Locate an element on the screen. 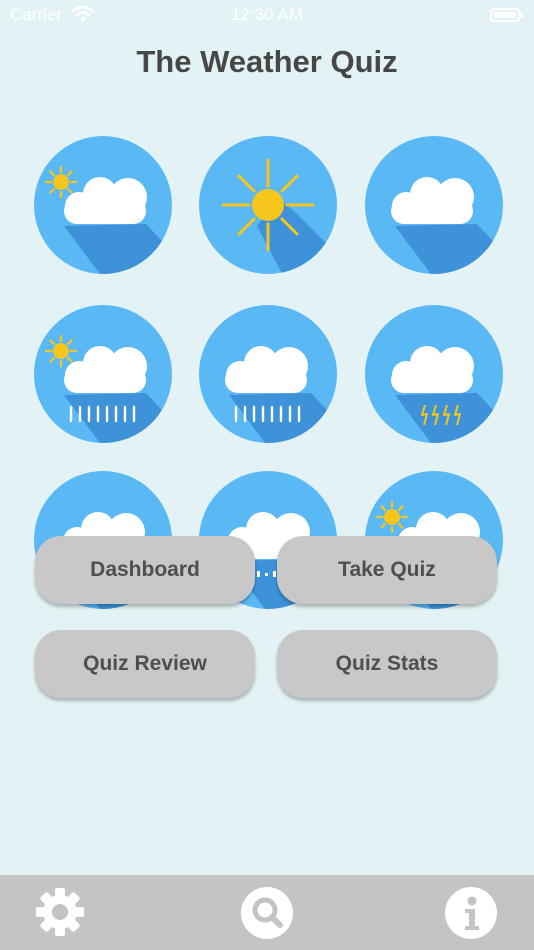  take-quiz-button: Take Quiz is located at coordinates (387, 570).